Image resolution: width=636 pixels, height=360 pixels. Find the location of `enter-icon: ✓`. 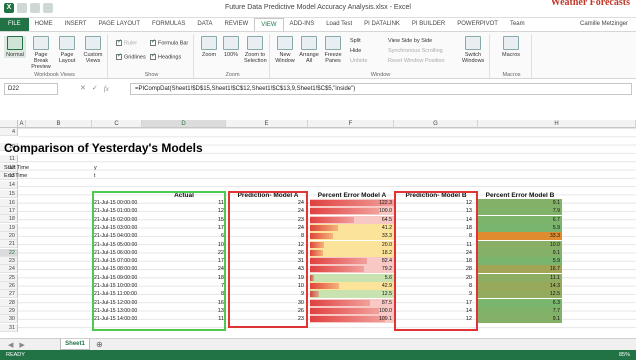

enter-icon: ✓ is located at coordinates (95, 89).